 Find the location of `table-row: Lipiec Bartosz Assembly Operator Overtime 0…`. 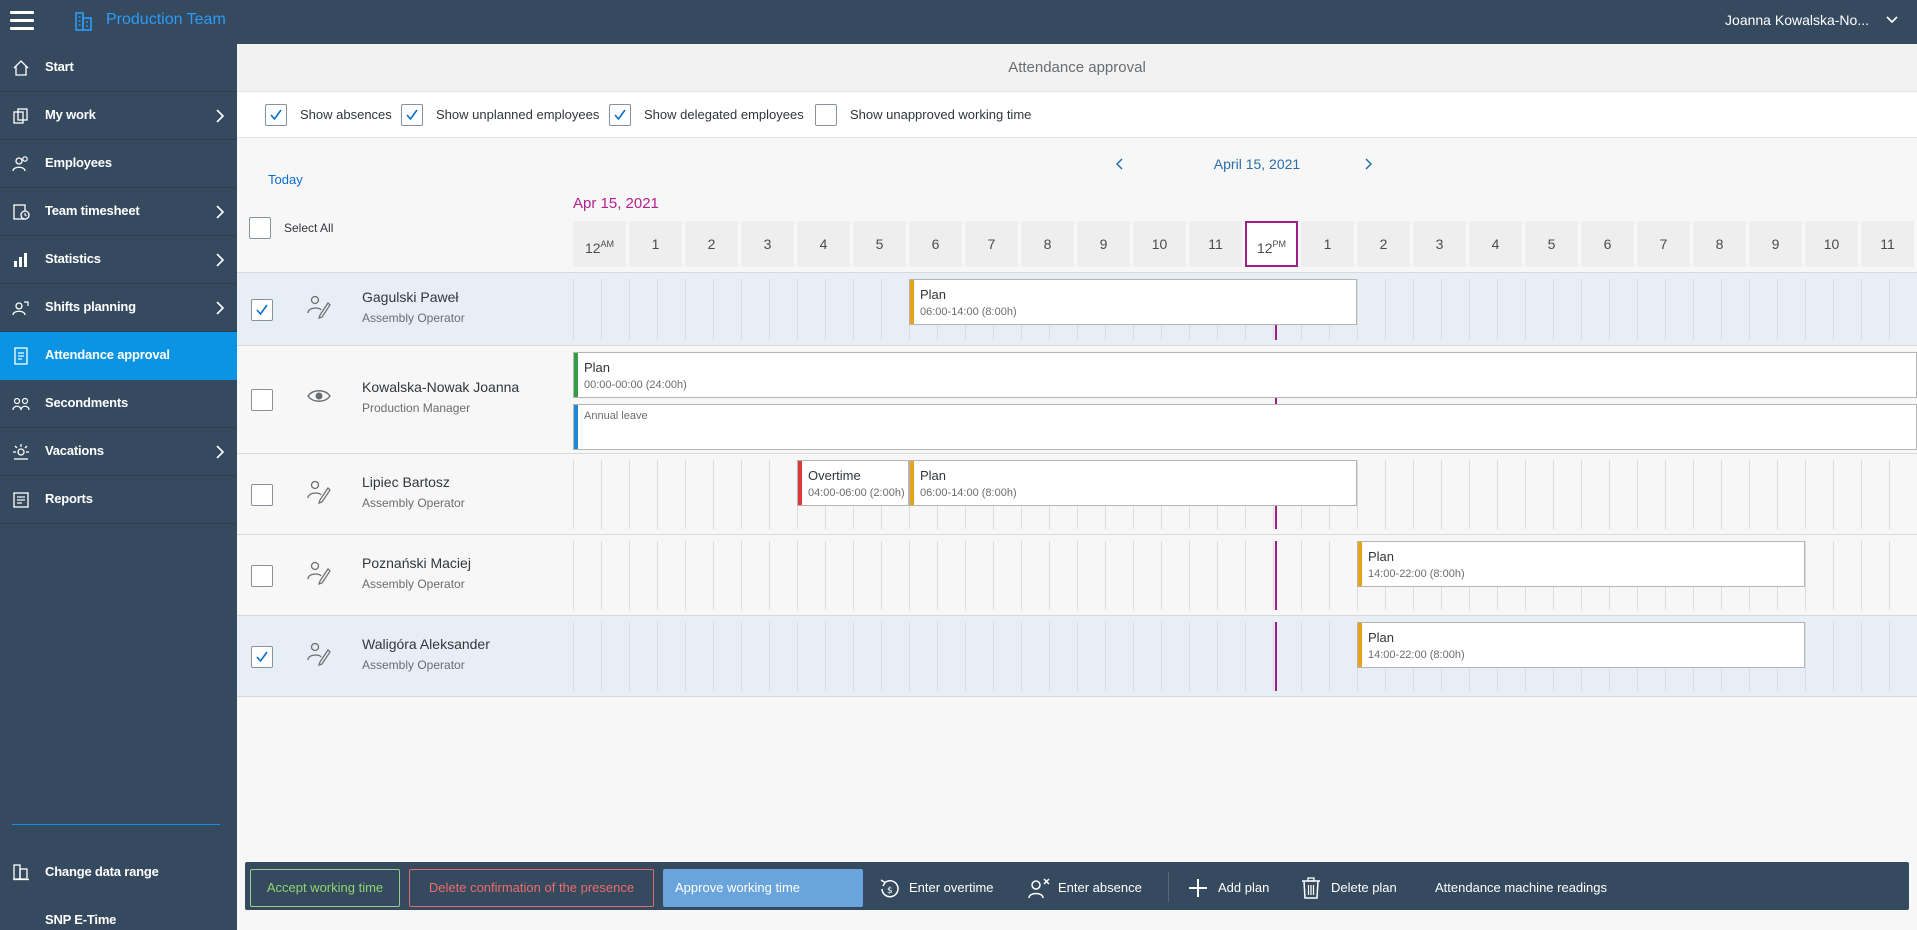

table-row: Lipiec Bartosz Assembly Operator Overtime 0… is located at coordinates (1077, 494).